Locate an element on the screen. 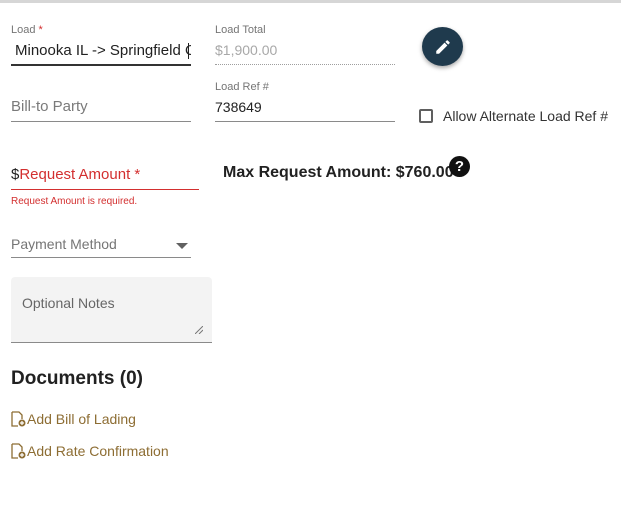 The width and height of the screenshot is (621, 519). payment-method-underline is located at coordinates (101, 257).